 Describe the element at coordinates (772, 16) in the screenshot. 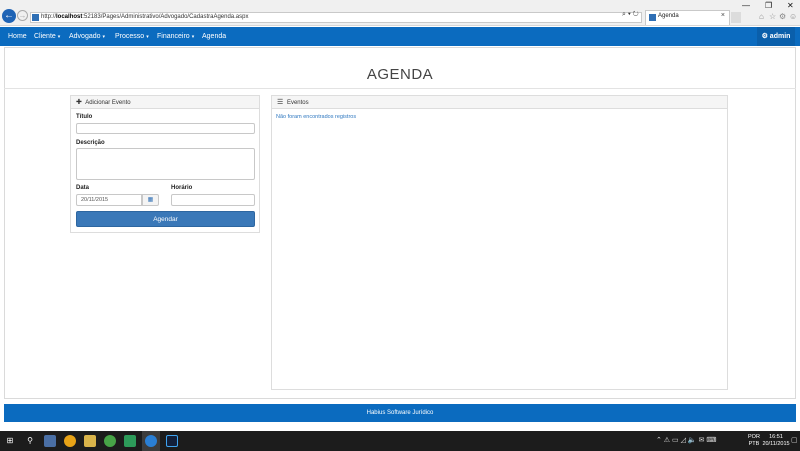

I see `favorites-star-icon: ☆` at that location.